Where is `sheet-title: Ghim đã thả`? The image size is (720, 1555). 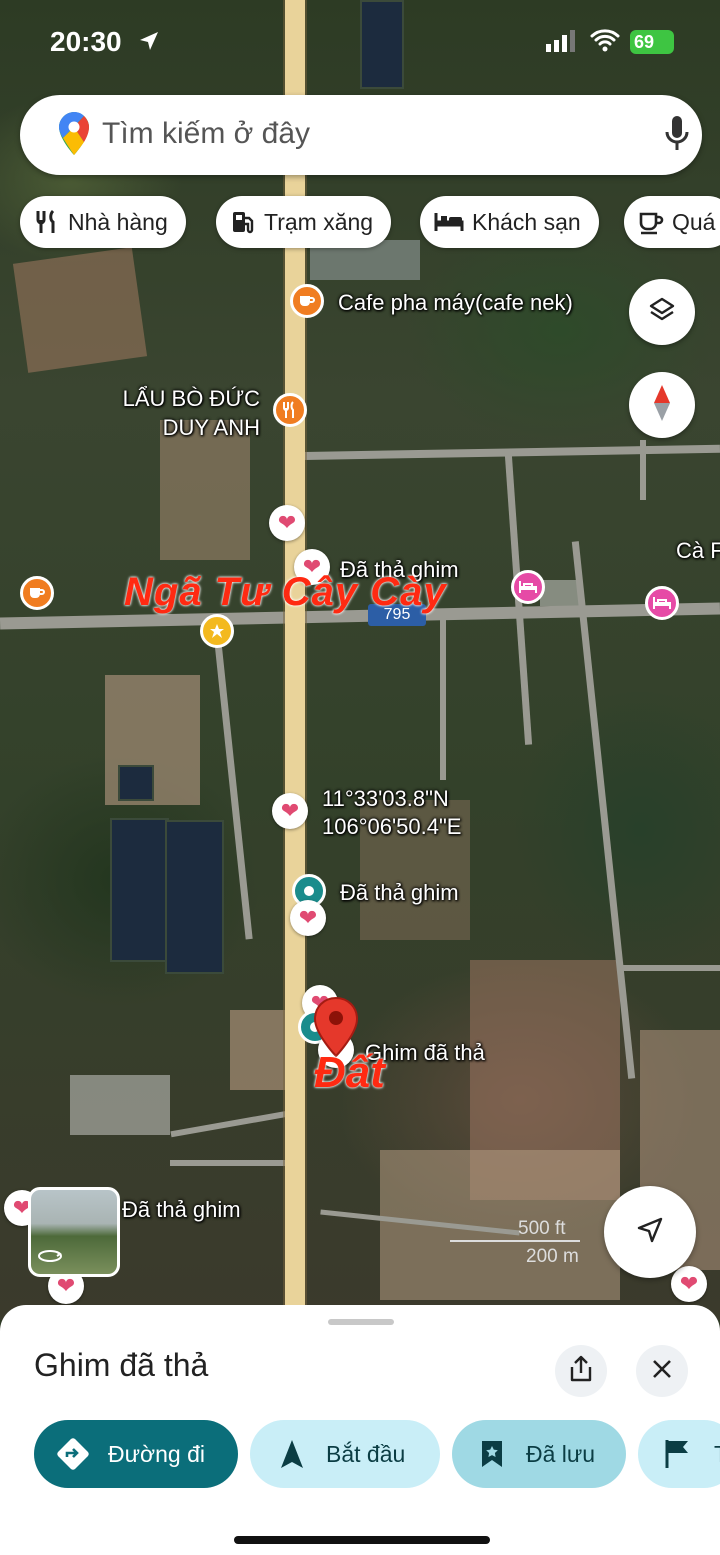 sheet-title: Ghim đã thả is located at coordinates (121, 1365).